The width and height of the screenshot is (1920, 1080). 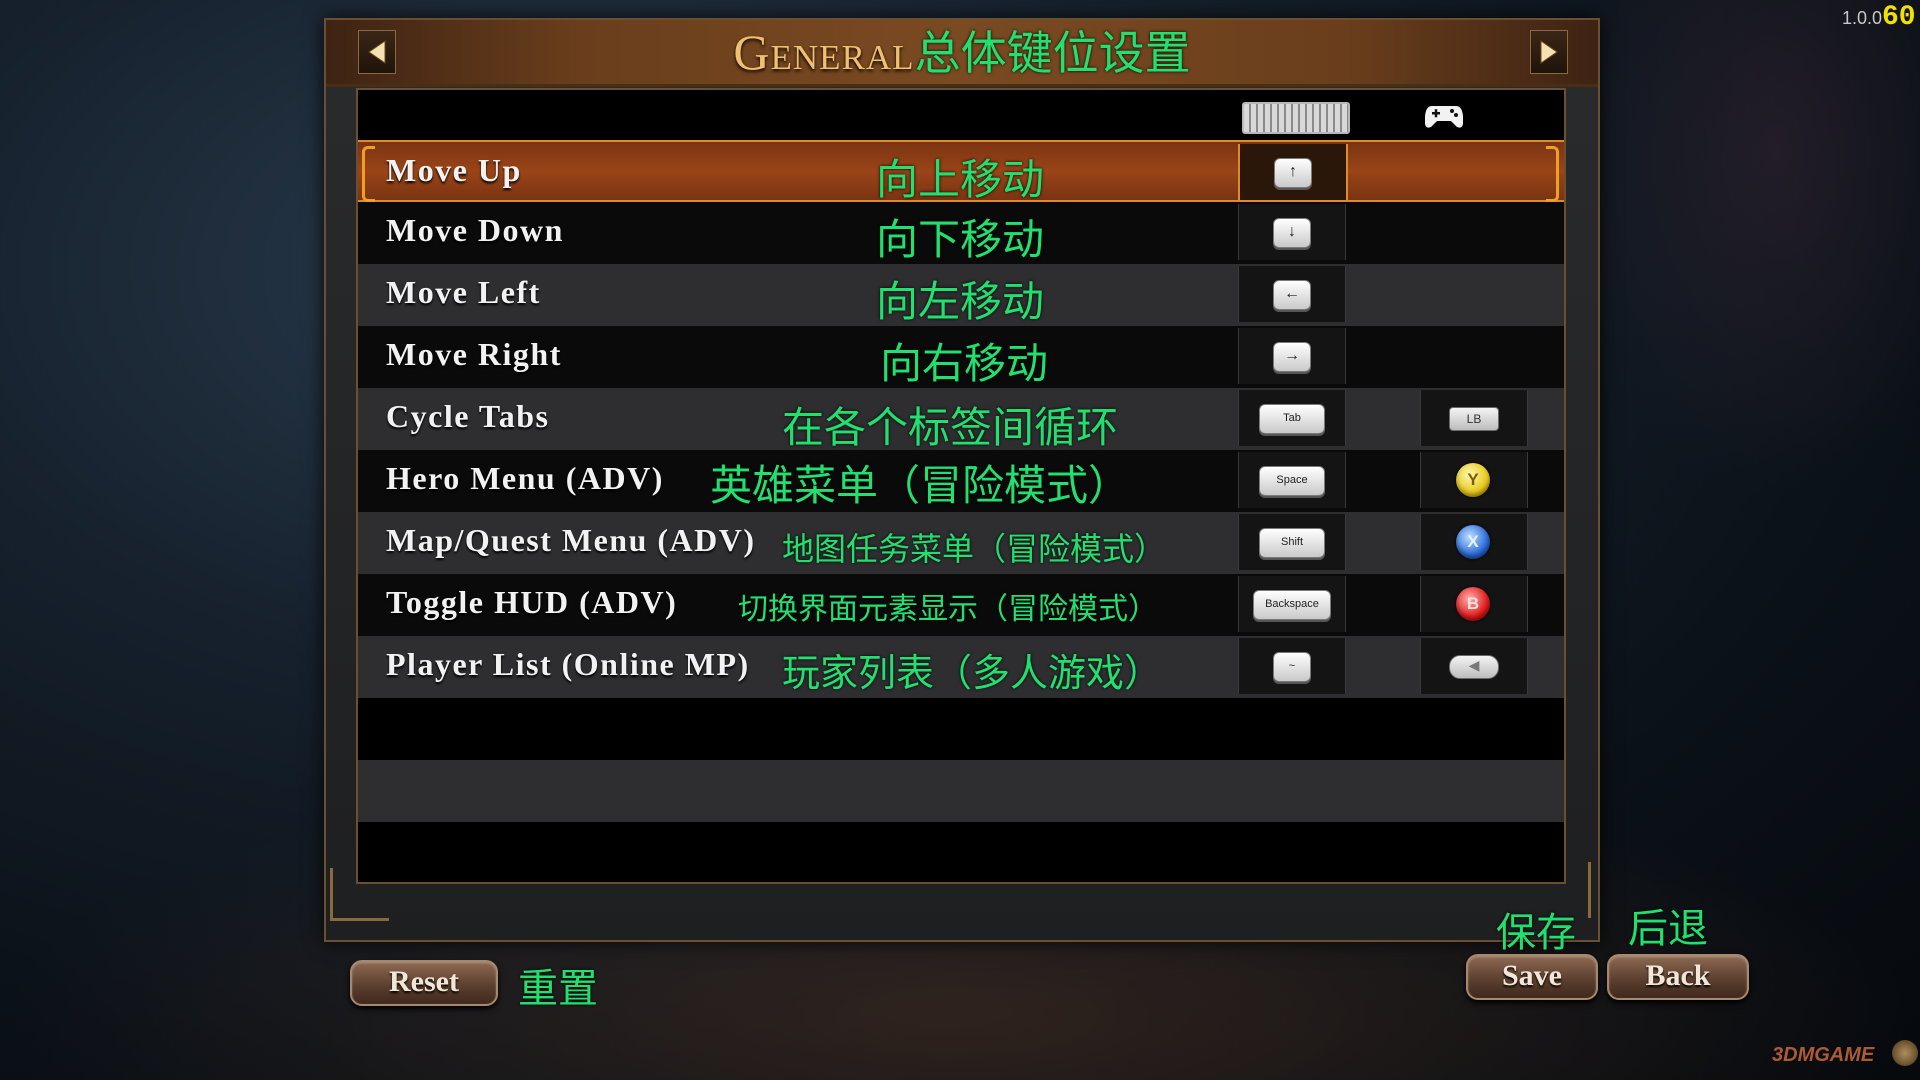 What do you see at coordinates (1532, 977) in the screenshot?
I see `save-button: Save` at bounding box center [1532, 977].